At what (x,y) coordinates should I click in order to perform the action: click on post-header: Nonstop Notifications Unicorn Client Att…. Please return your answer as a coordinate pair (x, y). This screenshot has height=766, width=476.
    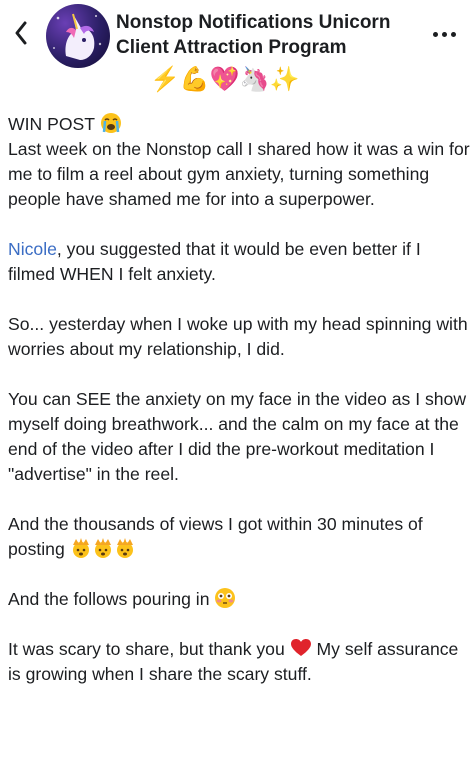
    Looking at the image, I should click on (238, 50).